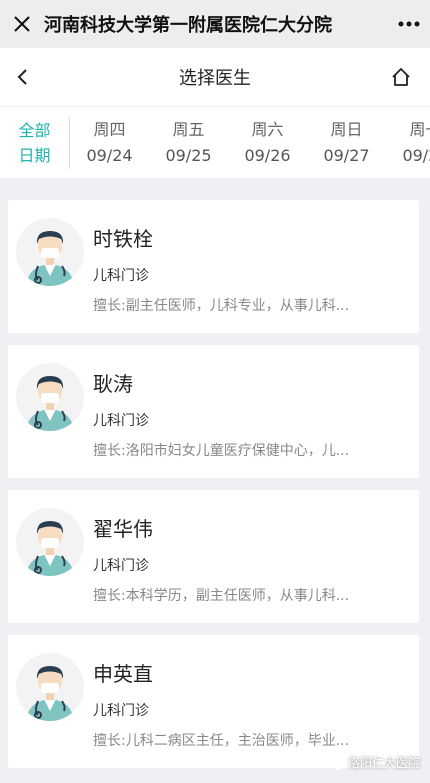  What do you see at coordinates (267, 129) in the screenshot?
I see `day-weekday: 周六` at bounding box center [267, 129].